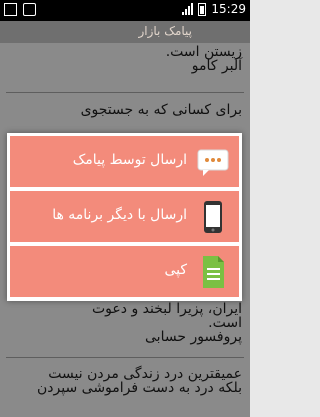  What do you see at coordinates (228, 9) in the screenshot?
I see `status-time: 15:29` at bounding box center [228, 9].